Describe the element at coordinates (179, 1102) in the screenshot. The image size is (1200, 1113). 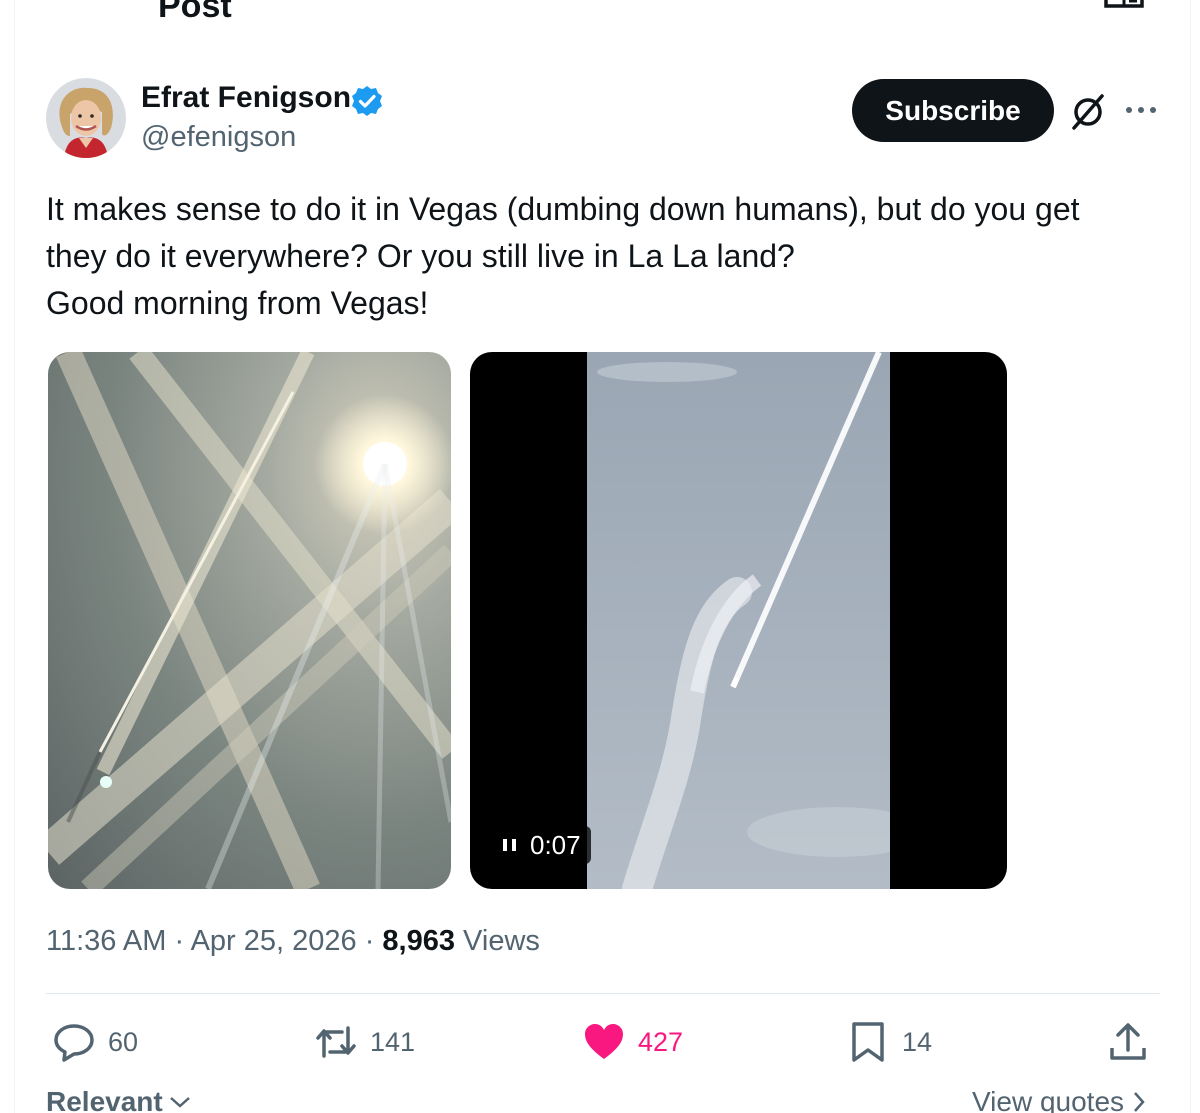
I see `chevron-down-icon` at that location.